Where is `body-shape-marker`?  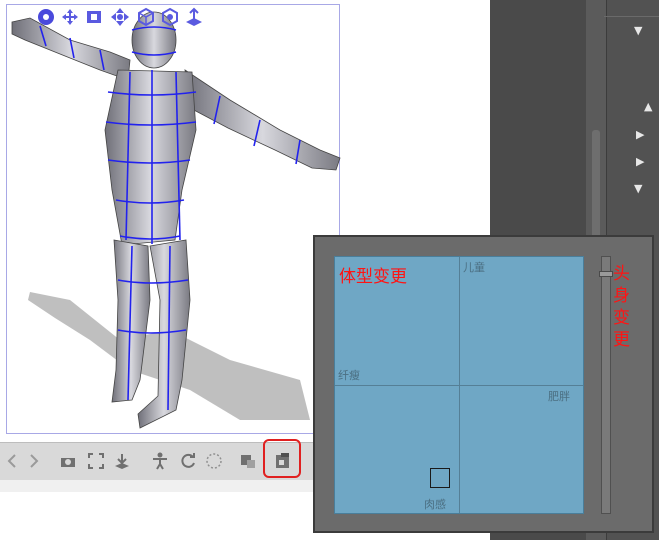
body-shape-marker is located at coordinates (440, 478).